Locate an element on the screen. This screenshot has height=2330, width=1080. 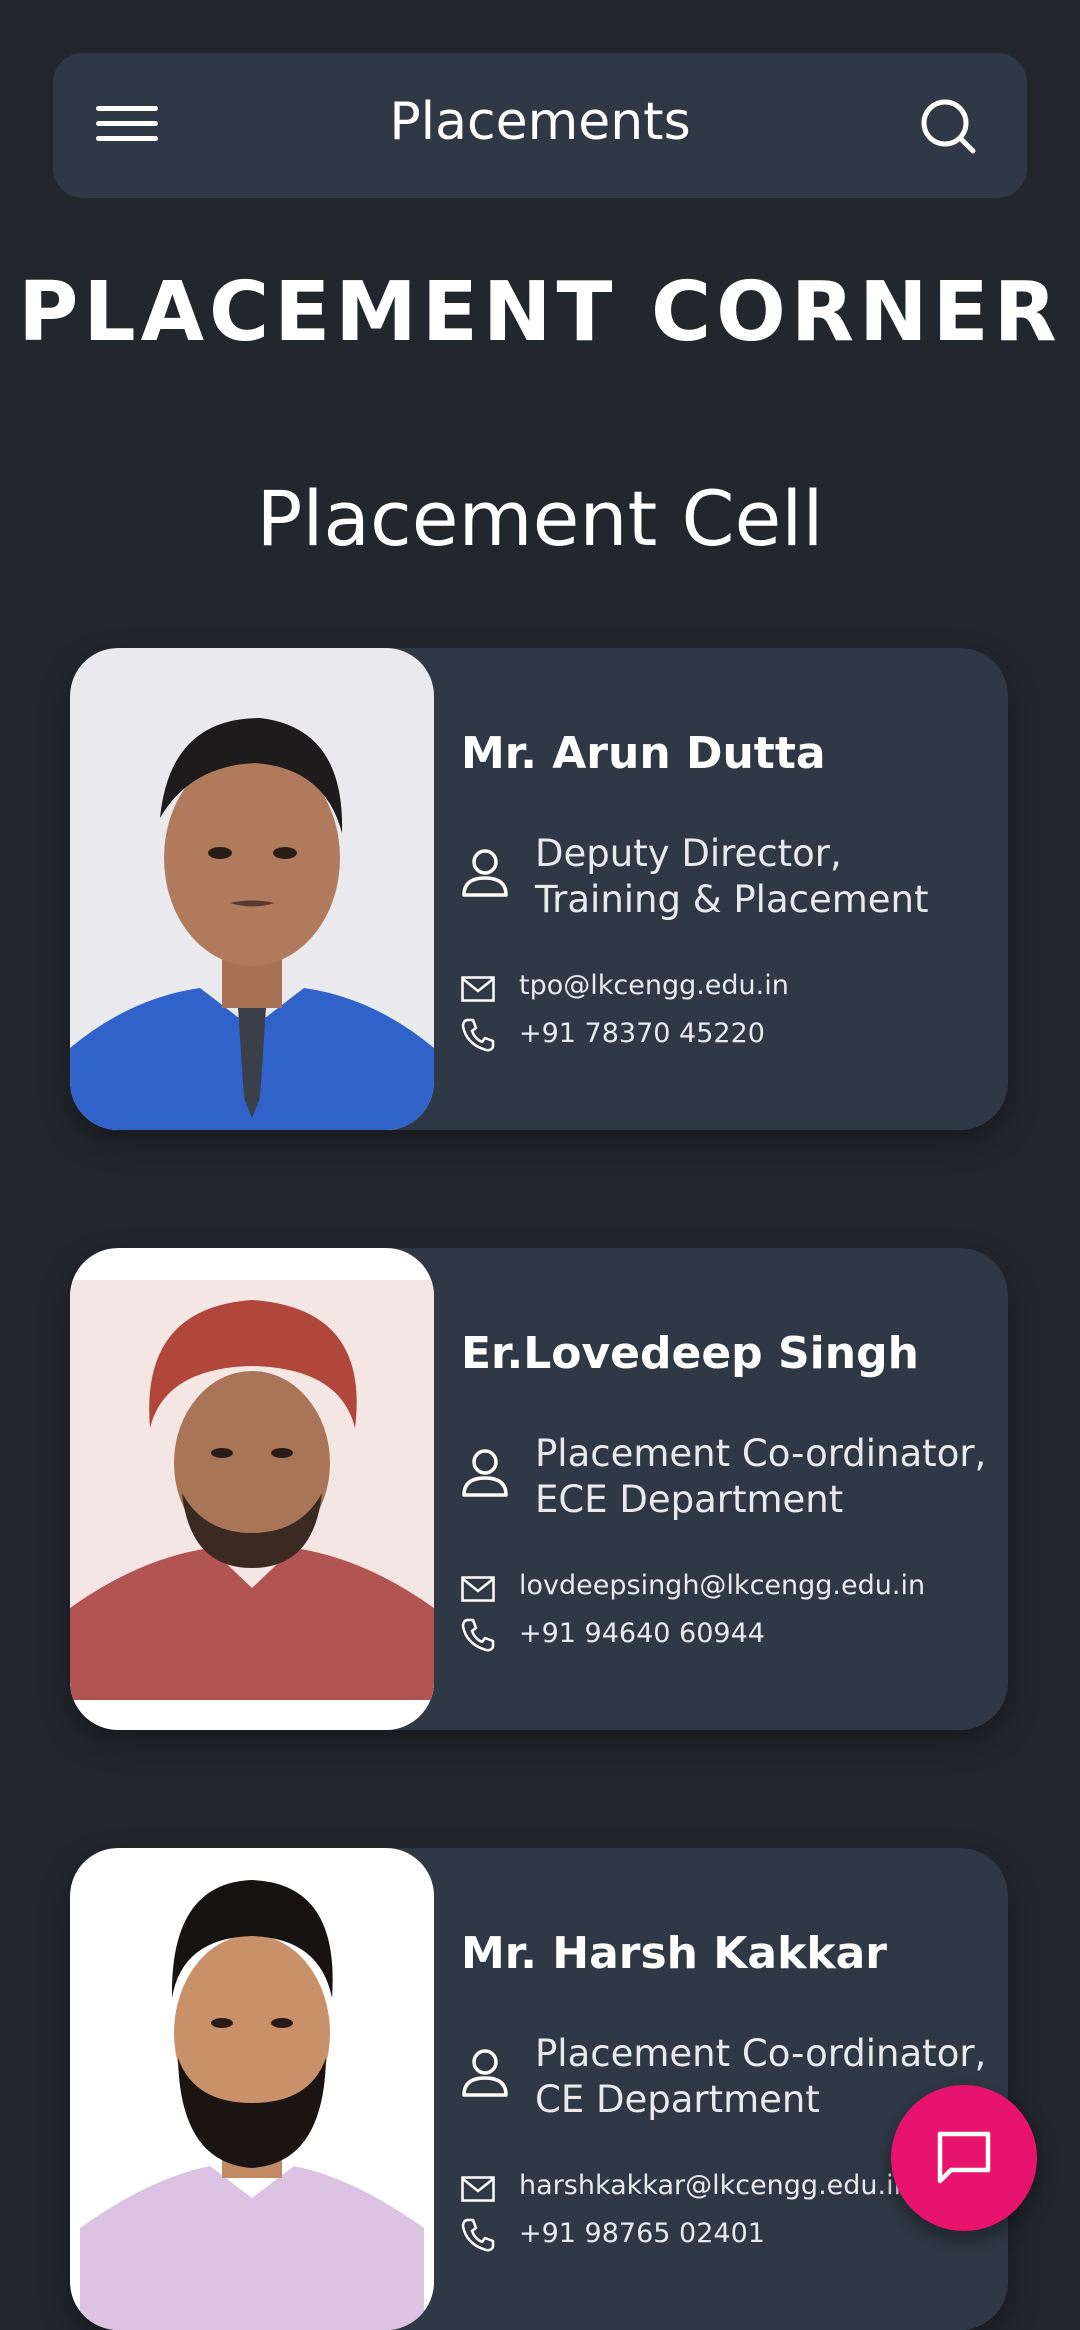
contact-email: tpo@lkcengg.edu.in is located at coordinates (654, 985).